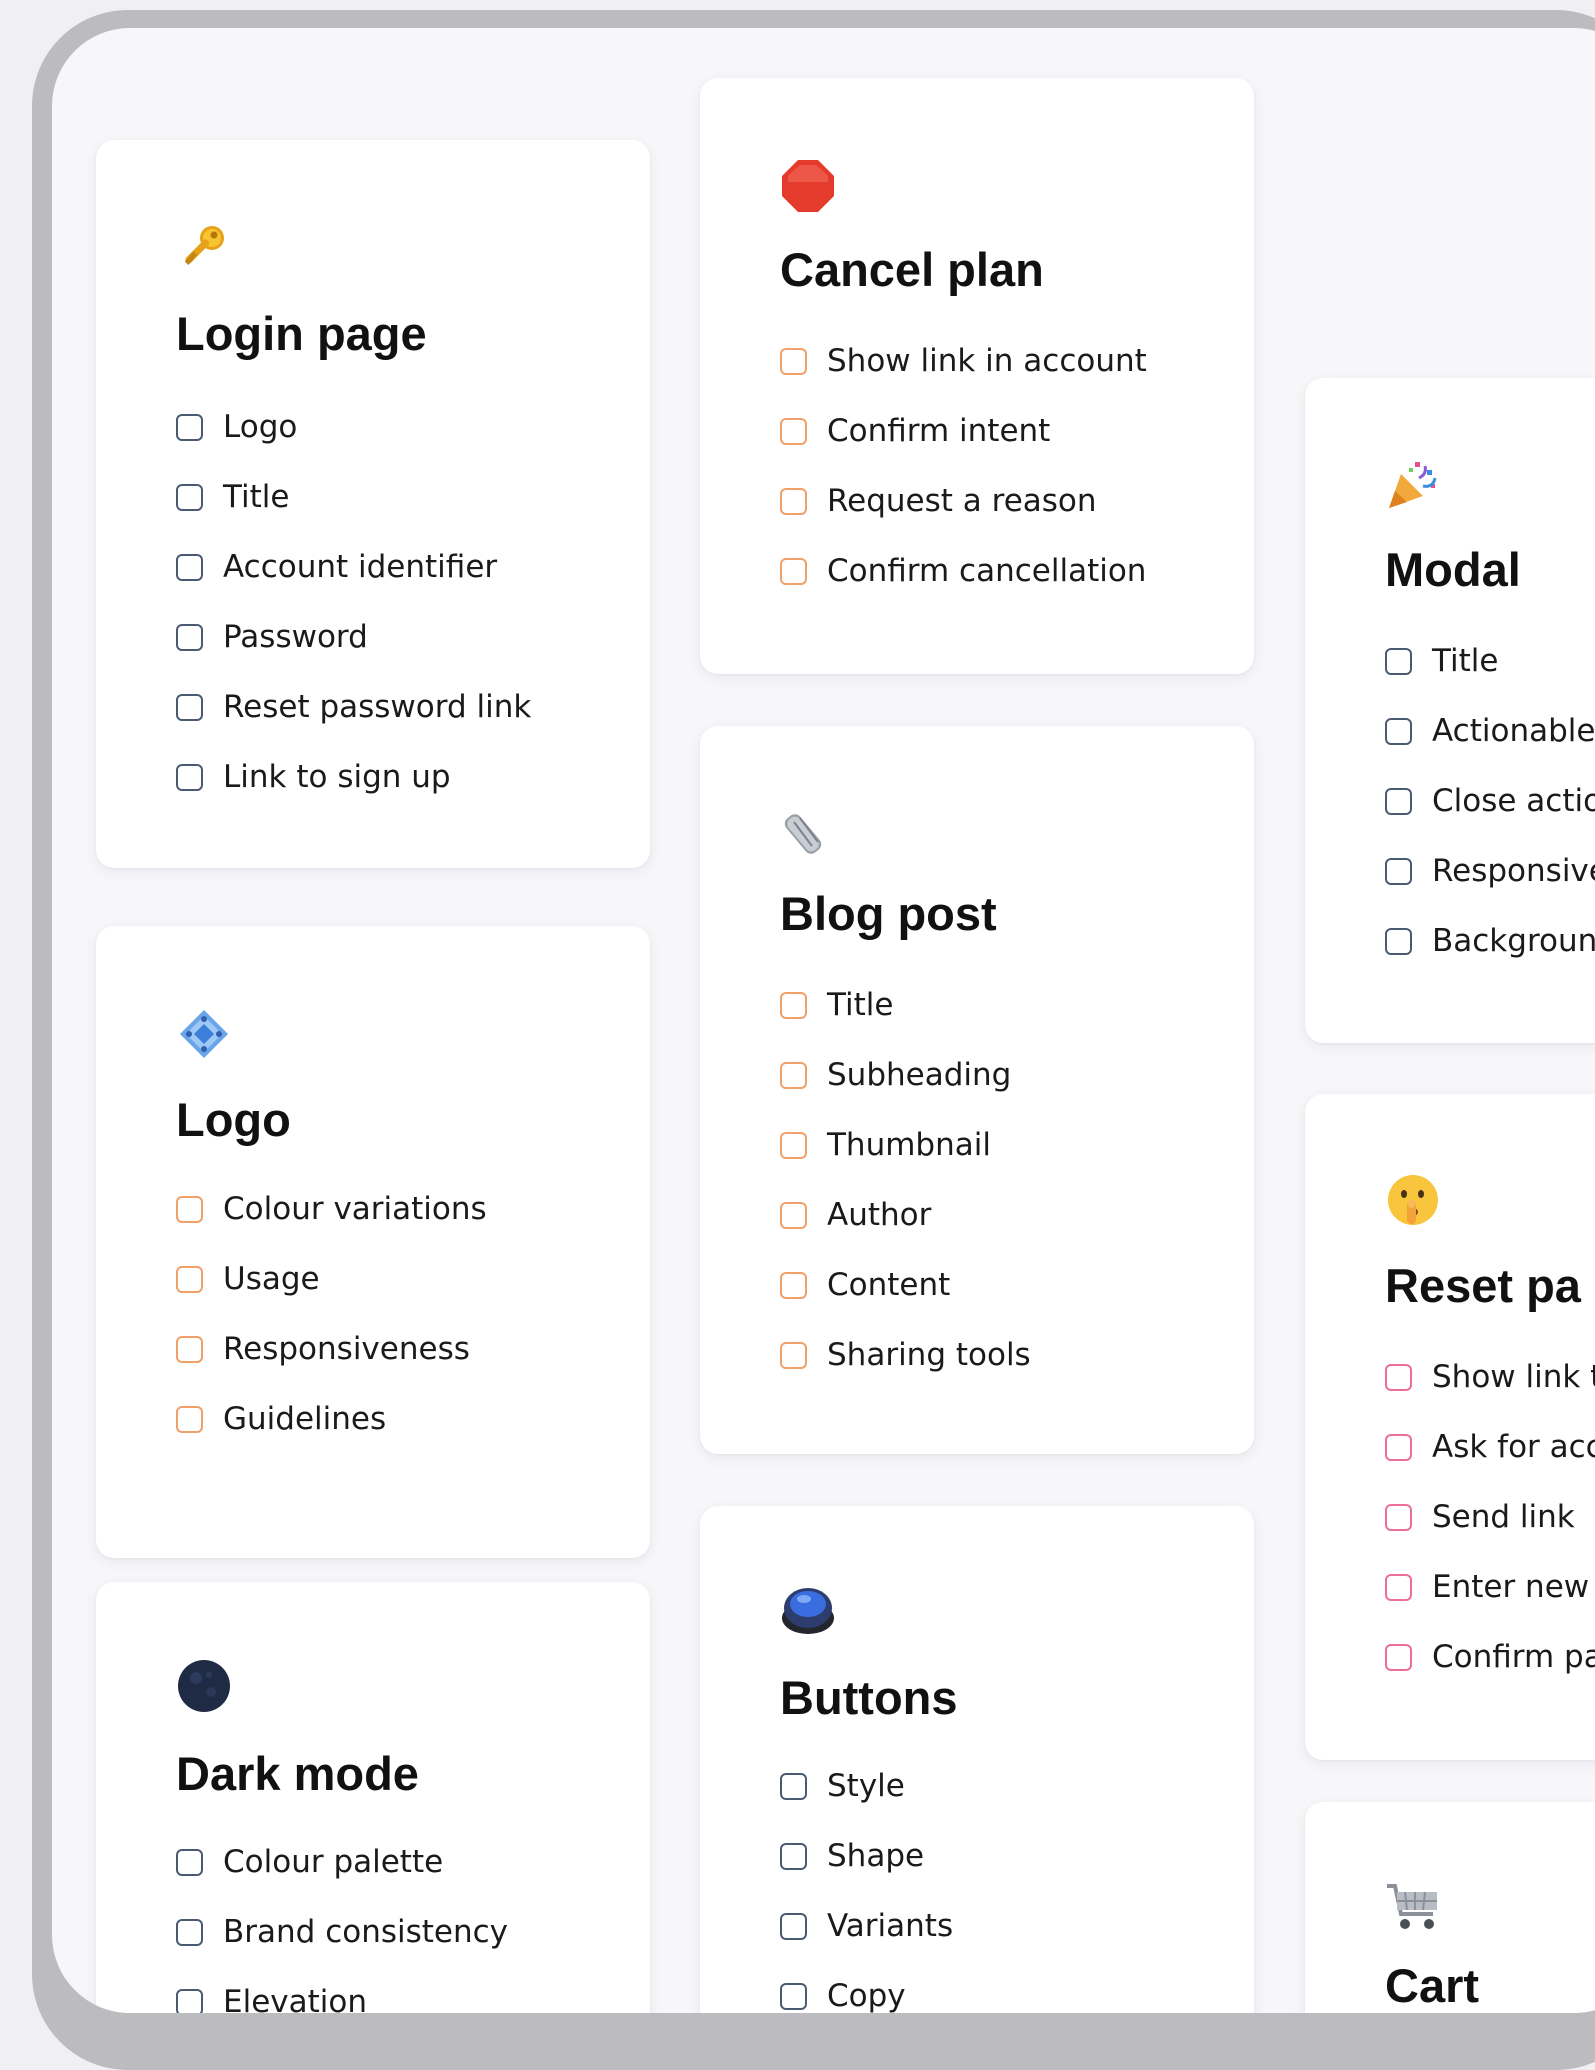  I want to click on rolled-newspaper-icon, so click(808, 834).